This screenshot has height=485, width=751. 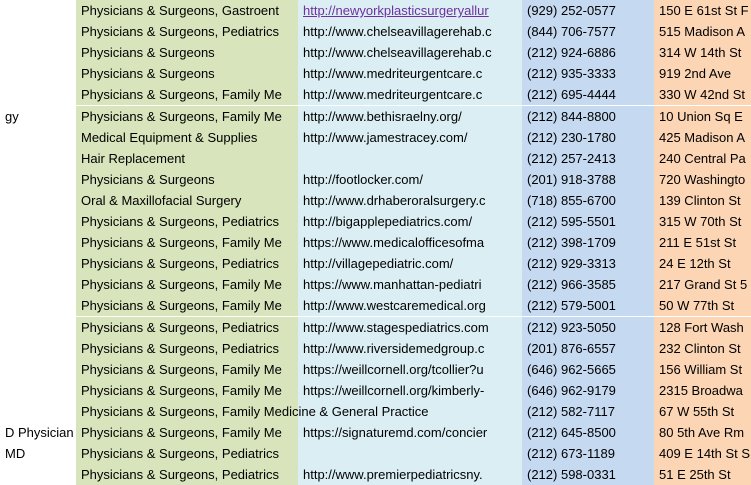 I want to click on cell-address: 2315 Broadwa, so click(x=702, y=390).